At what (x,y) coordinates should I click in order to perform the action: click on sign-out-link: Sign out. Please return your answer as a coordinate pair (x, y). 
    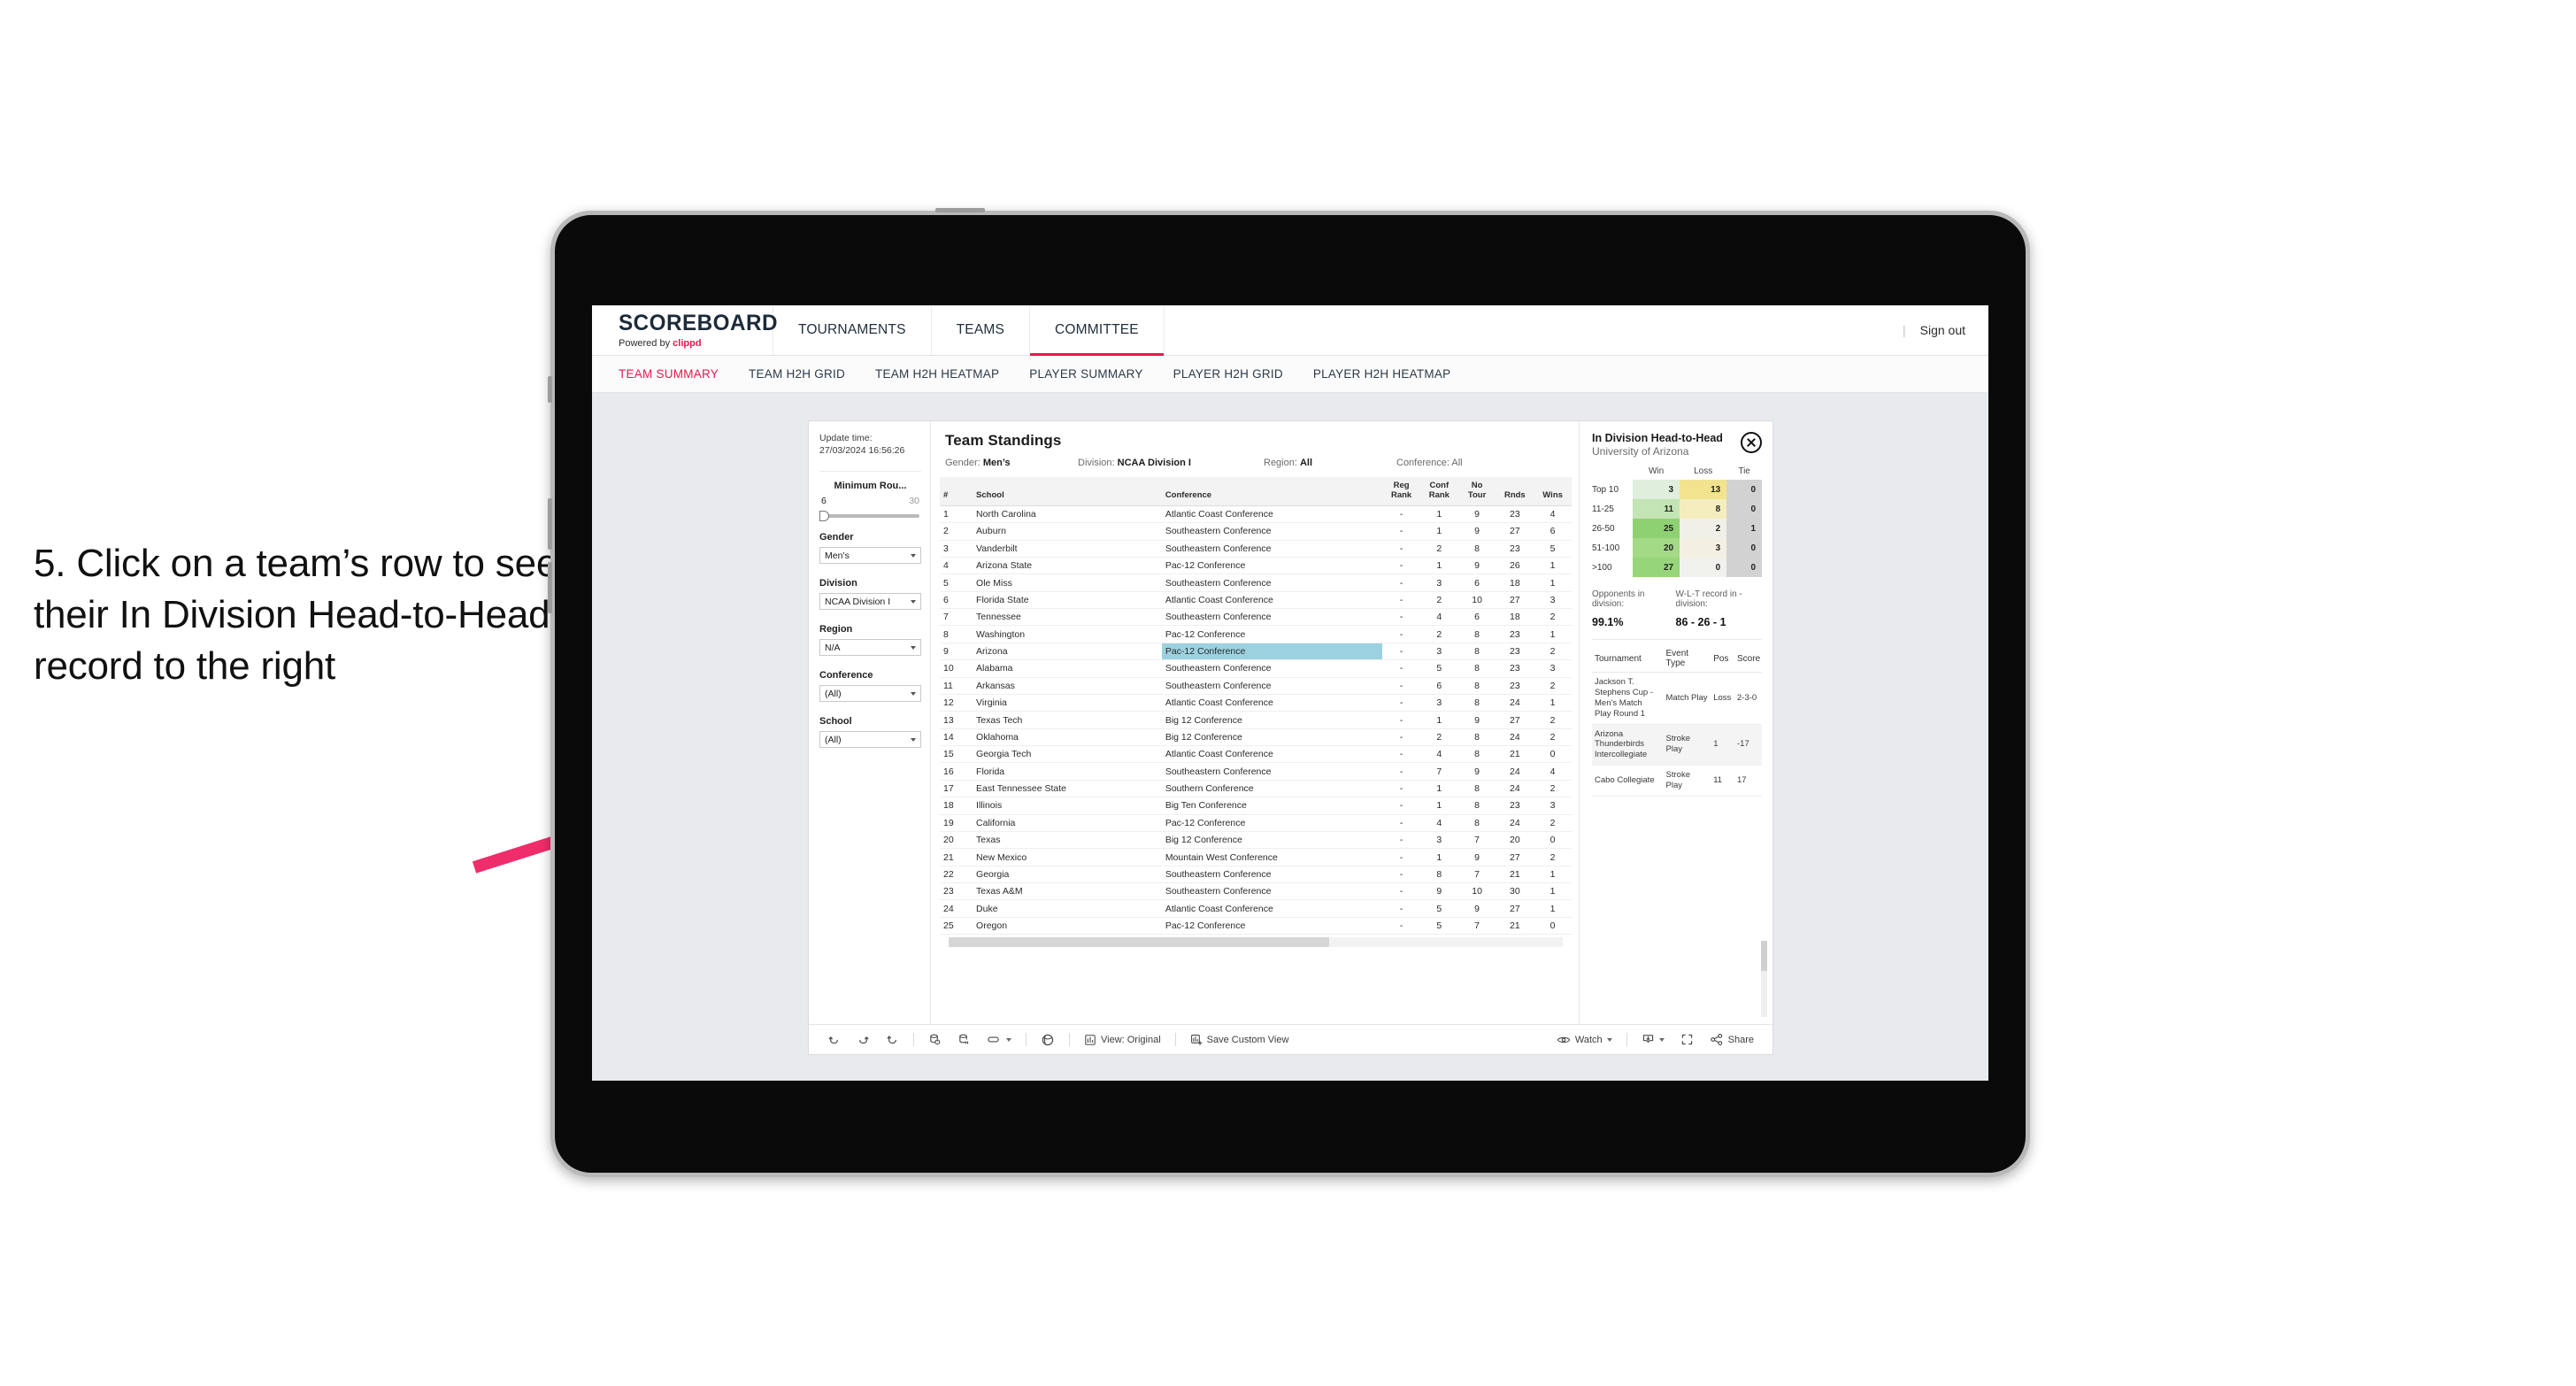
    Looking at the image, I should click on (1942, 330).